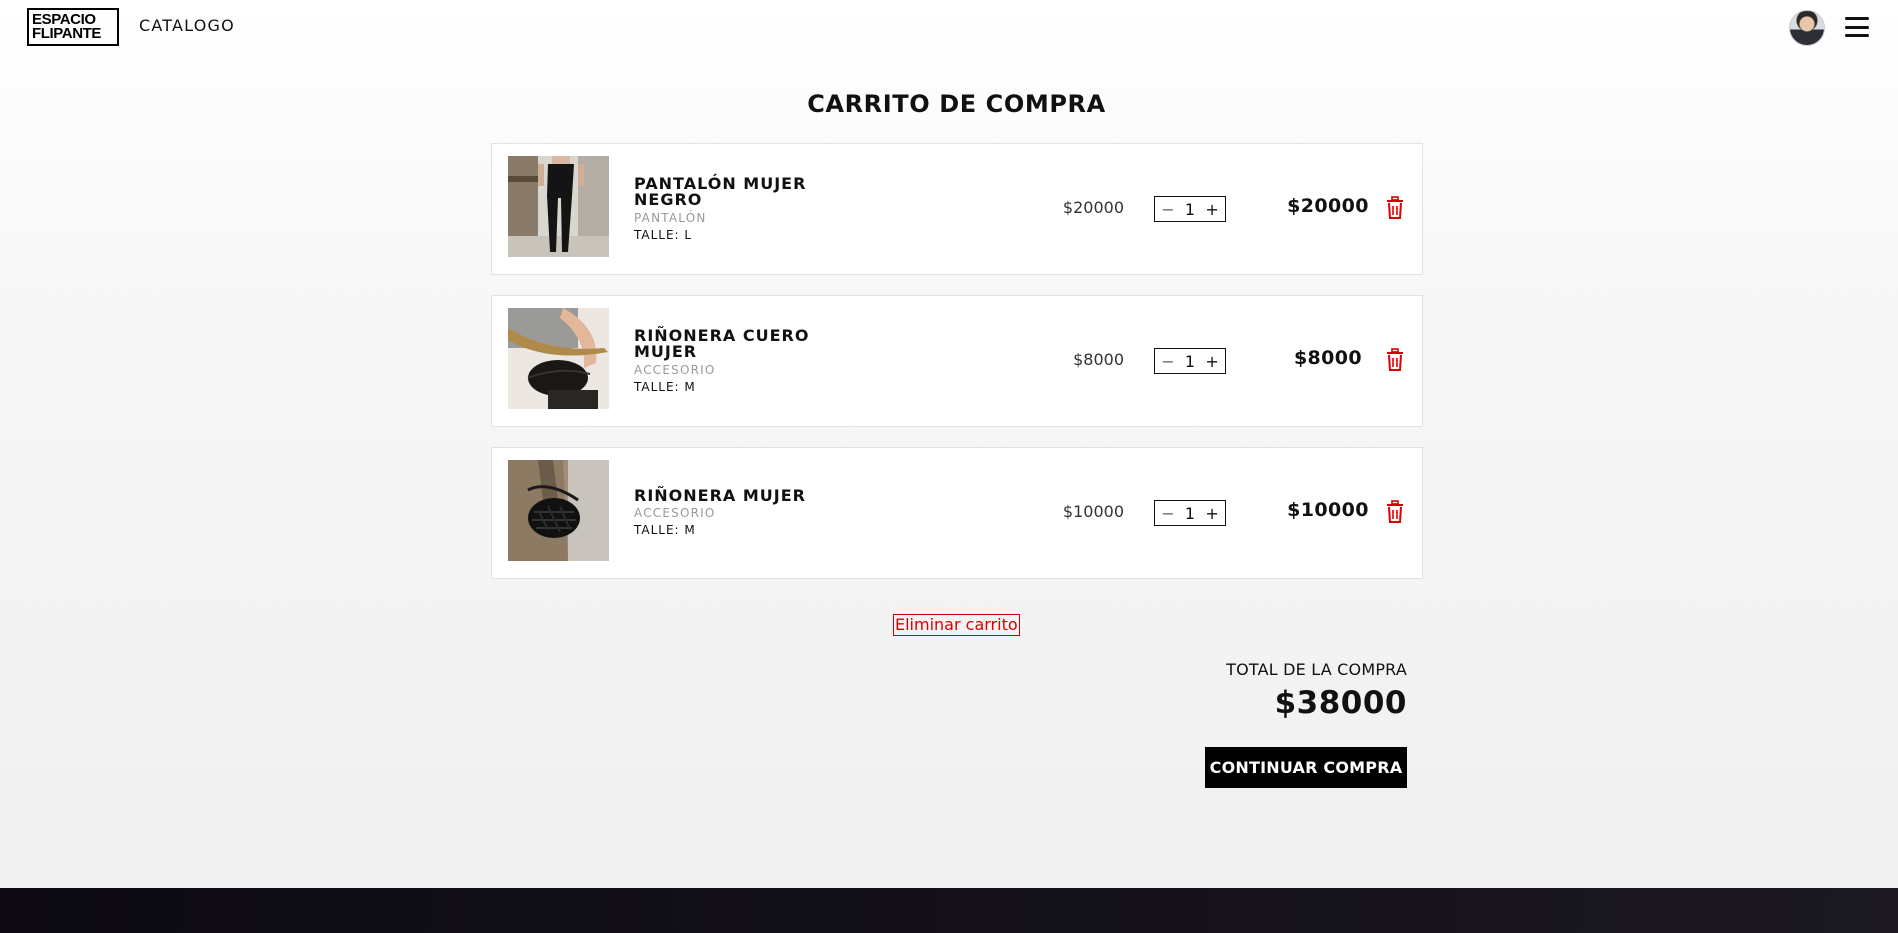 This screenshot has height=933, width=1898. What do you see at coordinates (1306, 767) in the screenshot?
I see `checkout-button: CONTINUAR COMPRA` at bounding box center [1306, 767].